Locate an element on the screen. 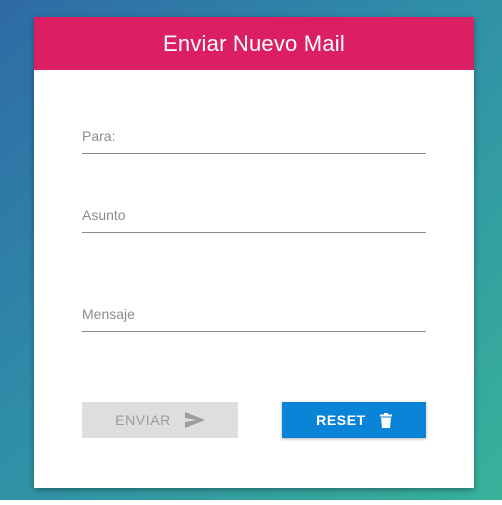 The image size is (502, 505). para-input is located at coordinates (254, 140).